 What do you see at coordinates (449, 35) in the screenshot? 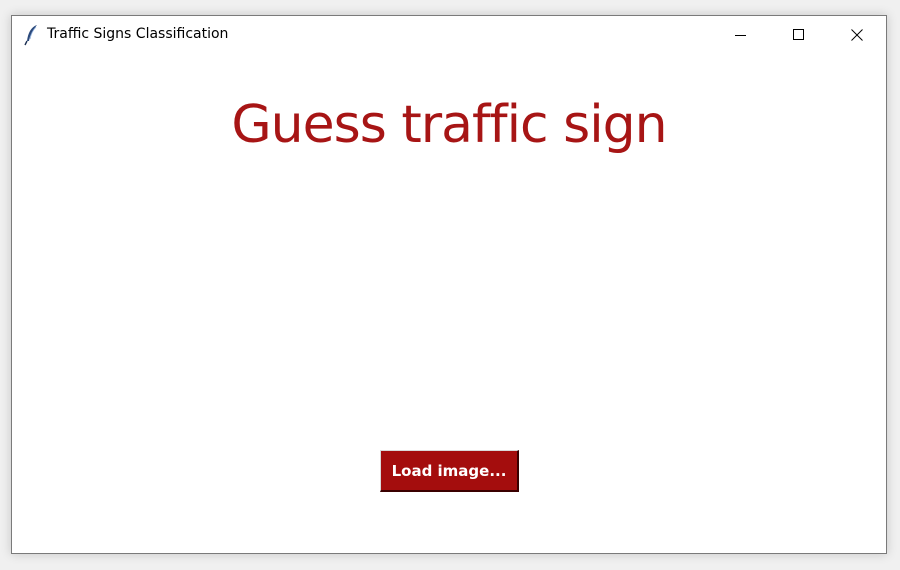
I see `title-bar: Traffic Signs Classification` at bounding box center [449, 35].